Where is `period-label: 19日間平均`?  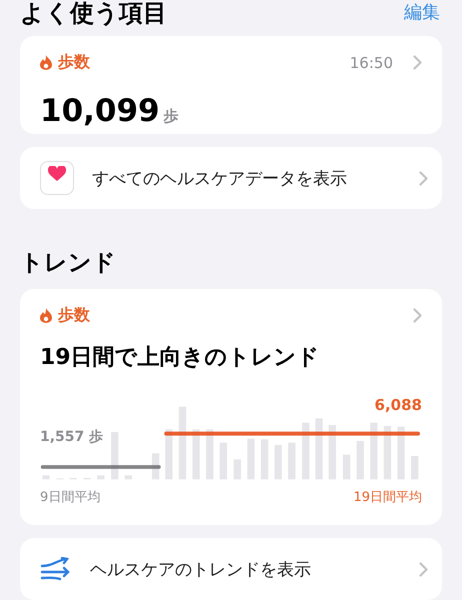
period-label: 19日間平均 is located at coordinates (387, 497).